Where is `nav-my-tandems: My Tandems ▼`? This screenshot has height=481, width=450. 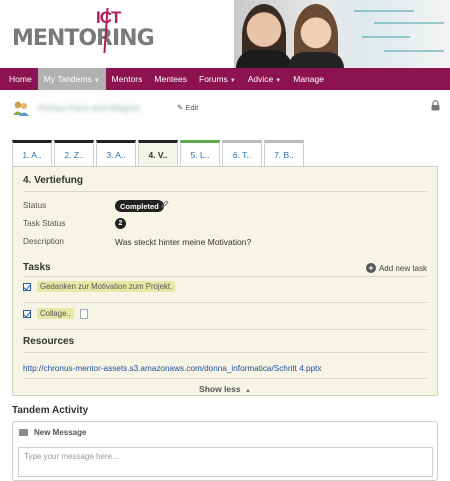 nav-my-tandems: My Tandems ▼ is located at coordinates (71, 79).